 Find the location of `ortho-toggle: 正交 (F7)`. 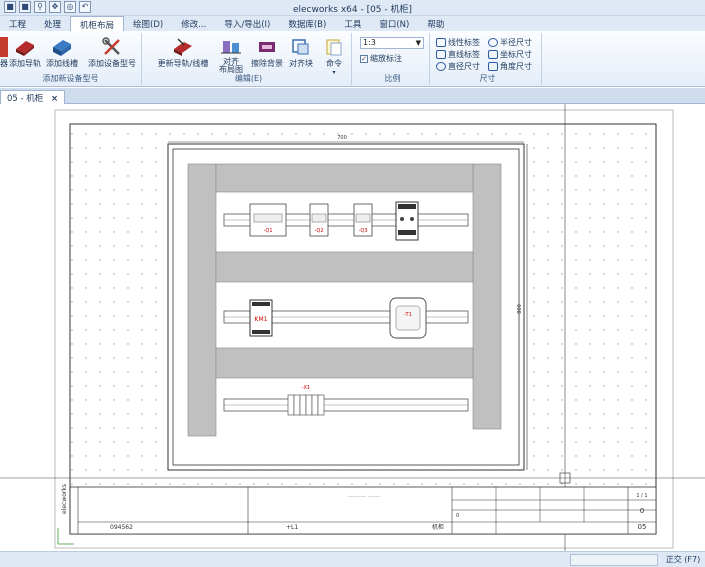

ortho-toggle: 正交 (F7) is located at coordinates (683, 560).